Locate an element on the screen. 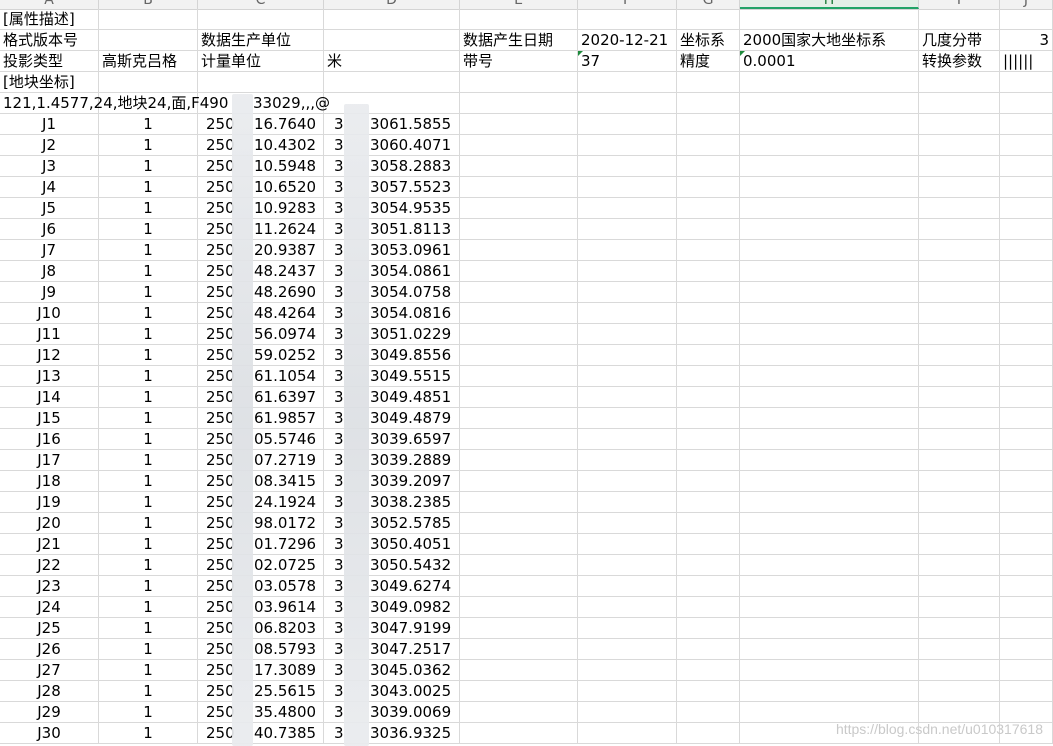 The width and height of the screenshot is (1053, 746). cell-i3: 转换参数 is located at coordinates (959, 61).